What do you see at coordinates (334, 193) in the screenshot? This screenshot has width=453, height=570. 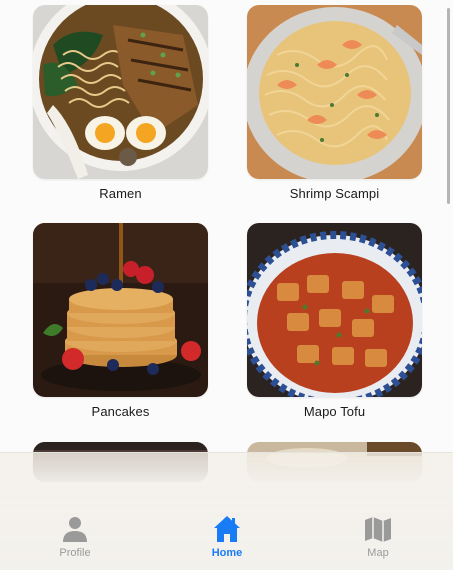 I see `recipe-name-shrimp-scampi: Shrimp Scampi` at bounding box center [334, 193].